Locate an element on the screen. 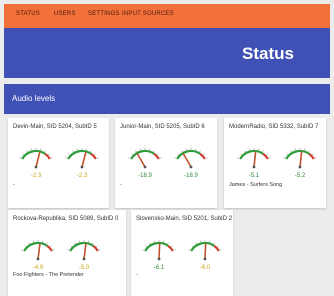 The image size is (334, 296). level-value: -4.9 is located at coordinates (38, 268).